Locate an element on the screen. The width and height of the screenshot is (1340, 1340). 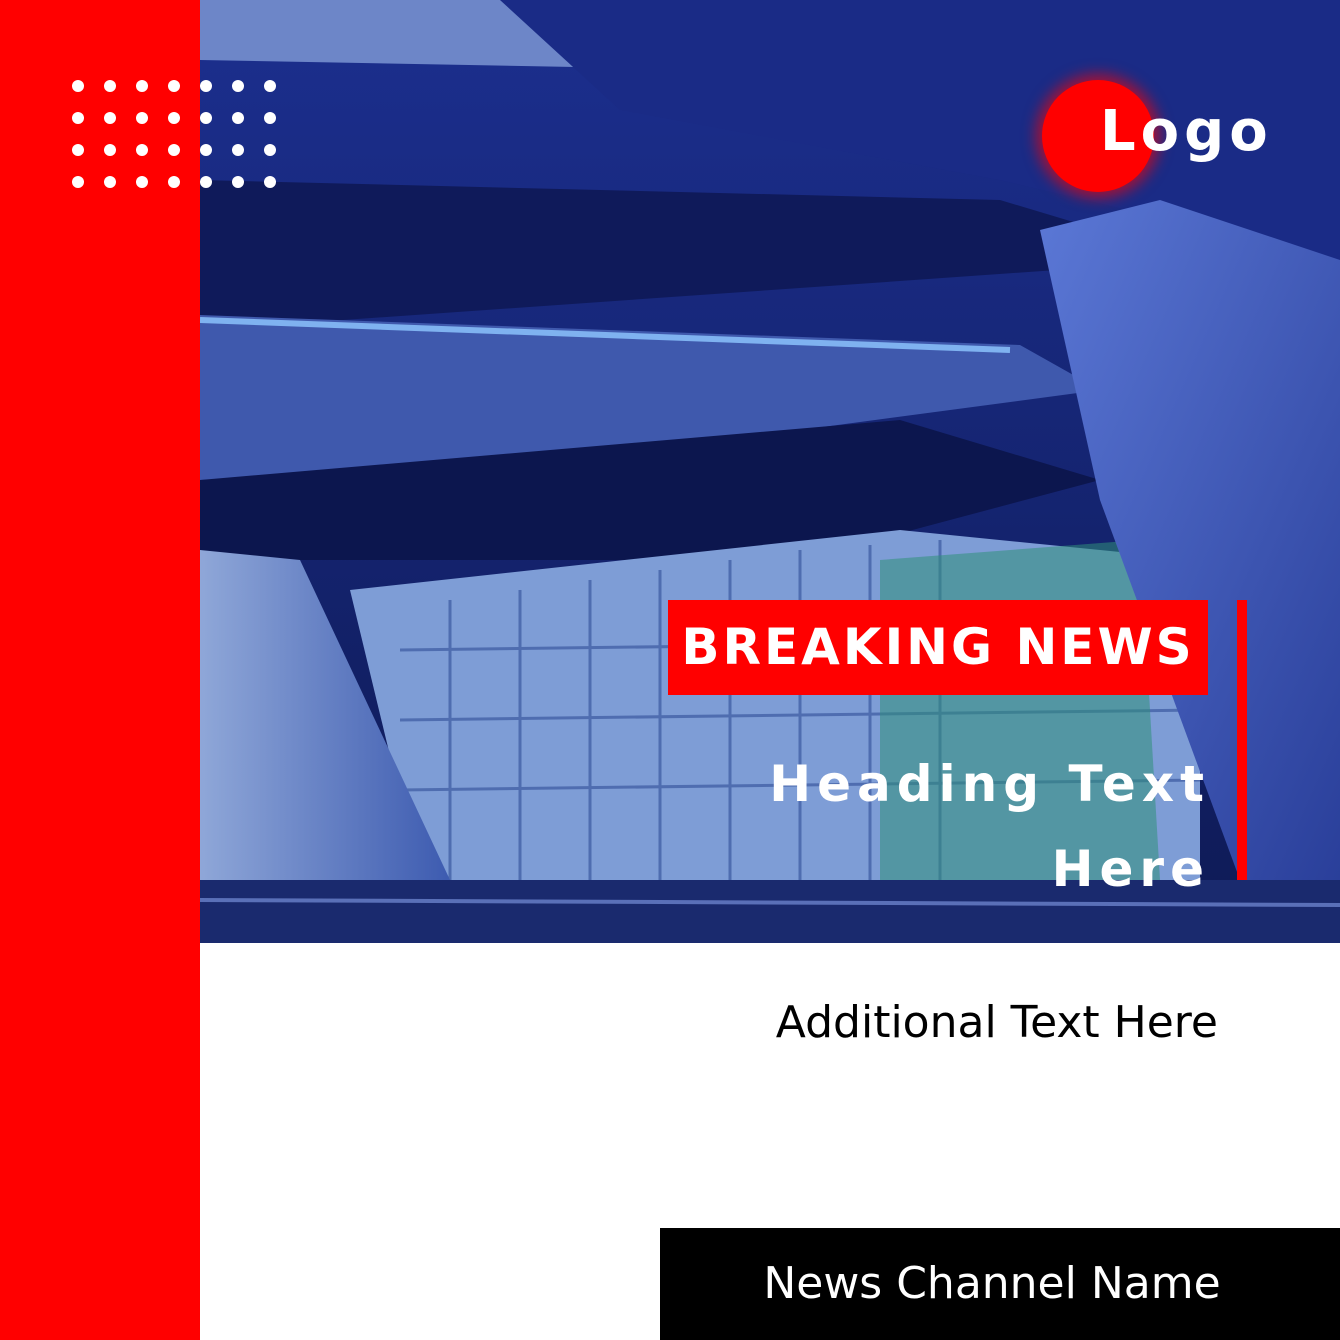
accent-vertical-bar is located at coordinates (1242, 740).